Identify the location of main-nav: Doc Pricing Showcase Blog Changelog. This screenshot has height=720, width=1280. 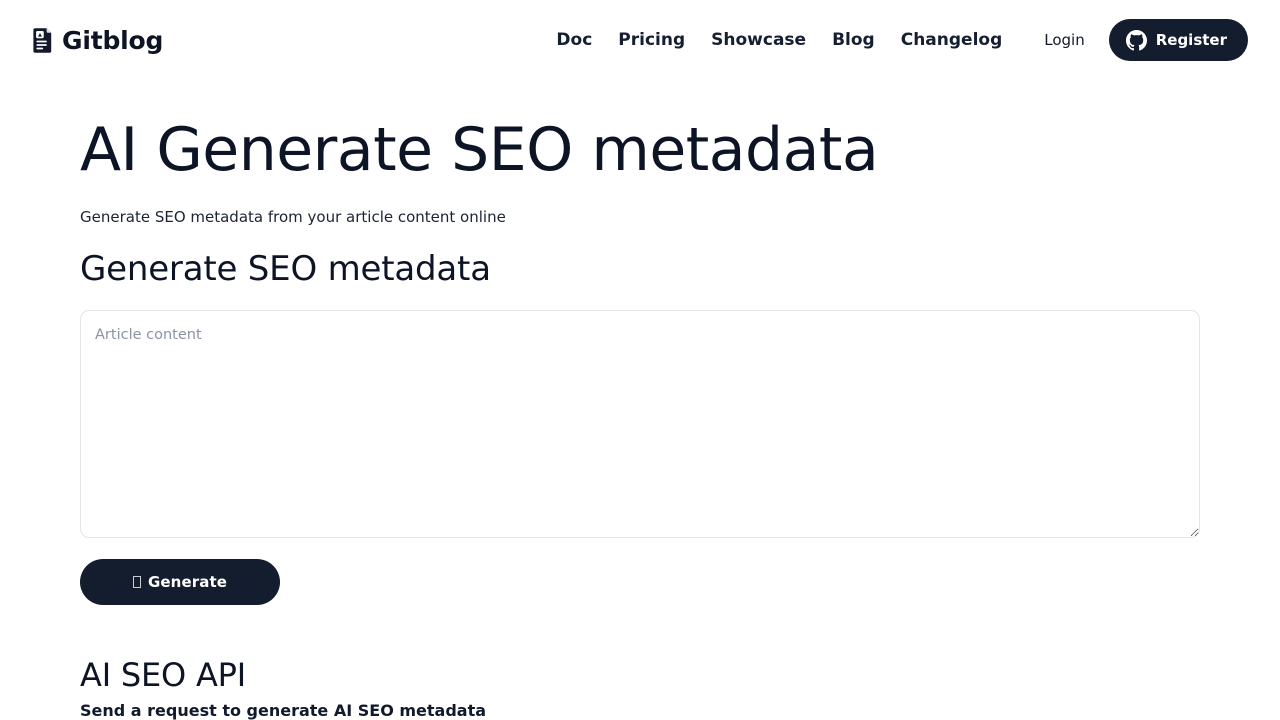
(779, 40).